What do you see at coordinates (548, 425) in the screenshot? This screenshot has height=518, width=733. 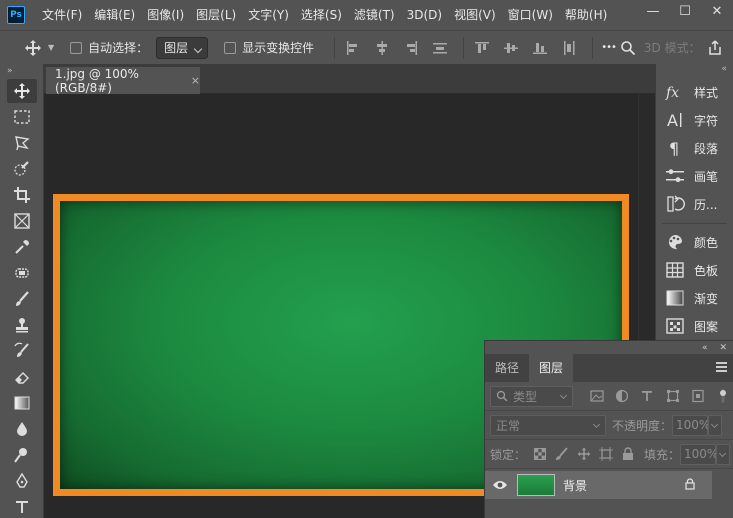 I see `blend-mode-dropdown: 正常` at bounding box center [548, 425].